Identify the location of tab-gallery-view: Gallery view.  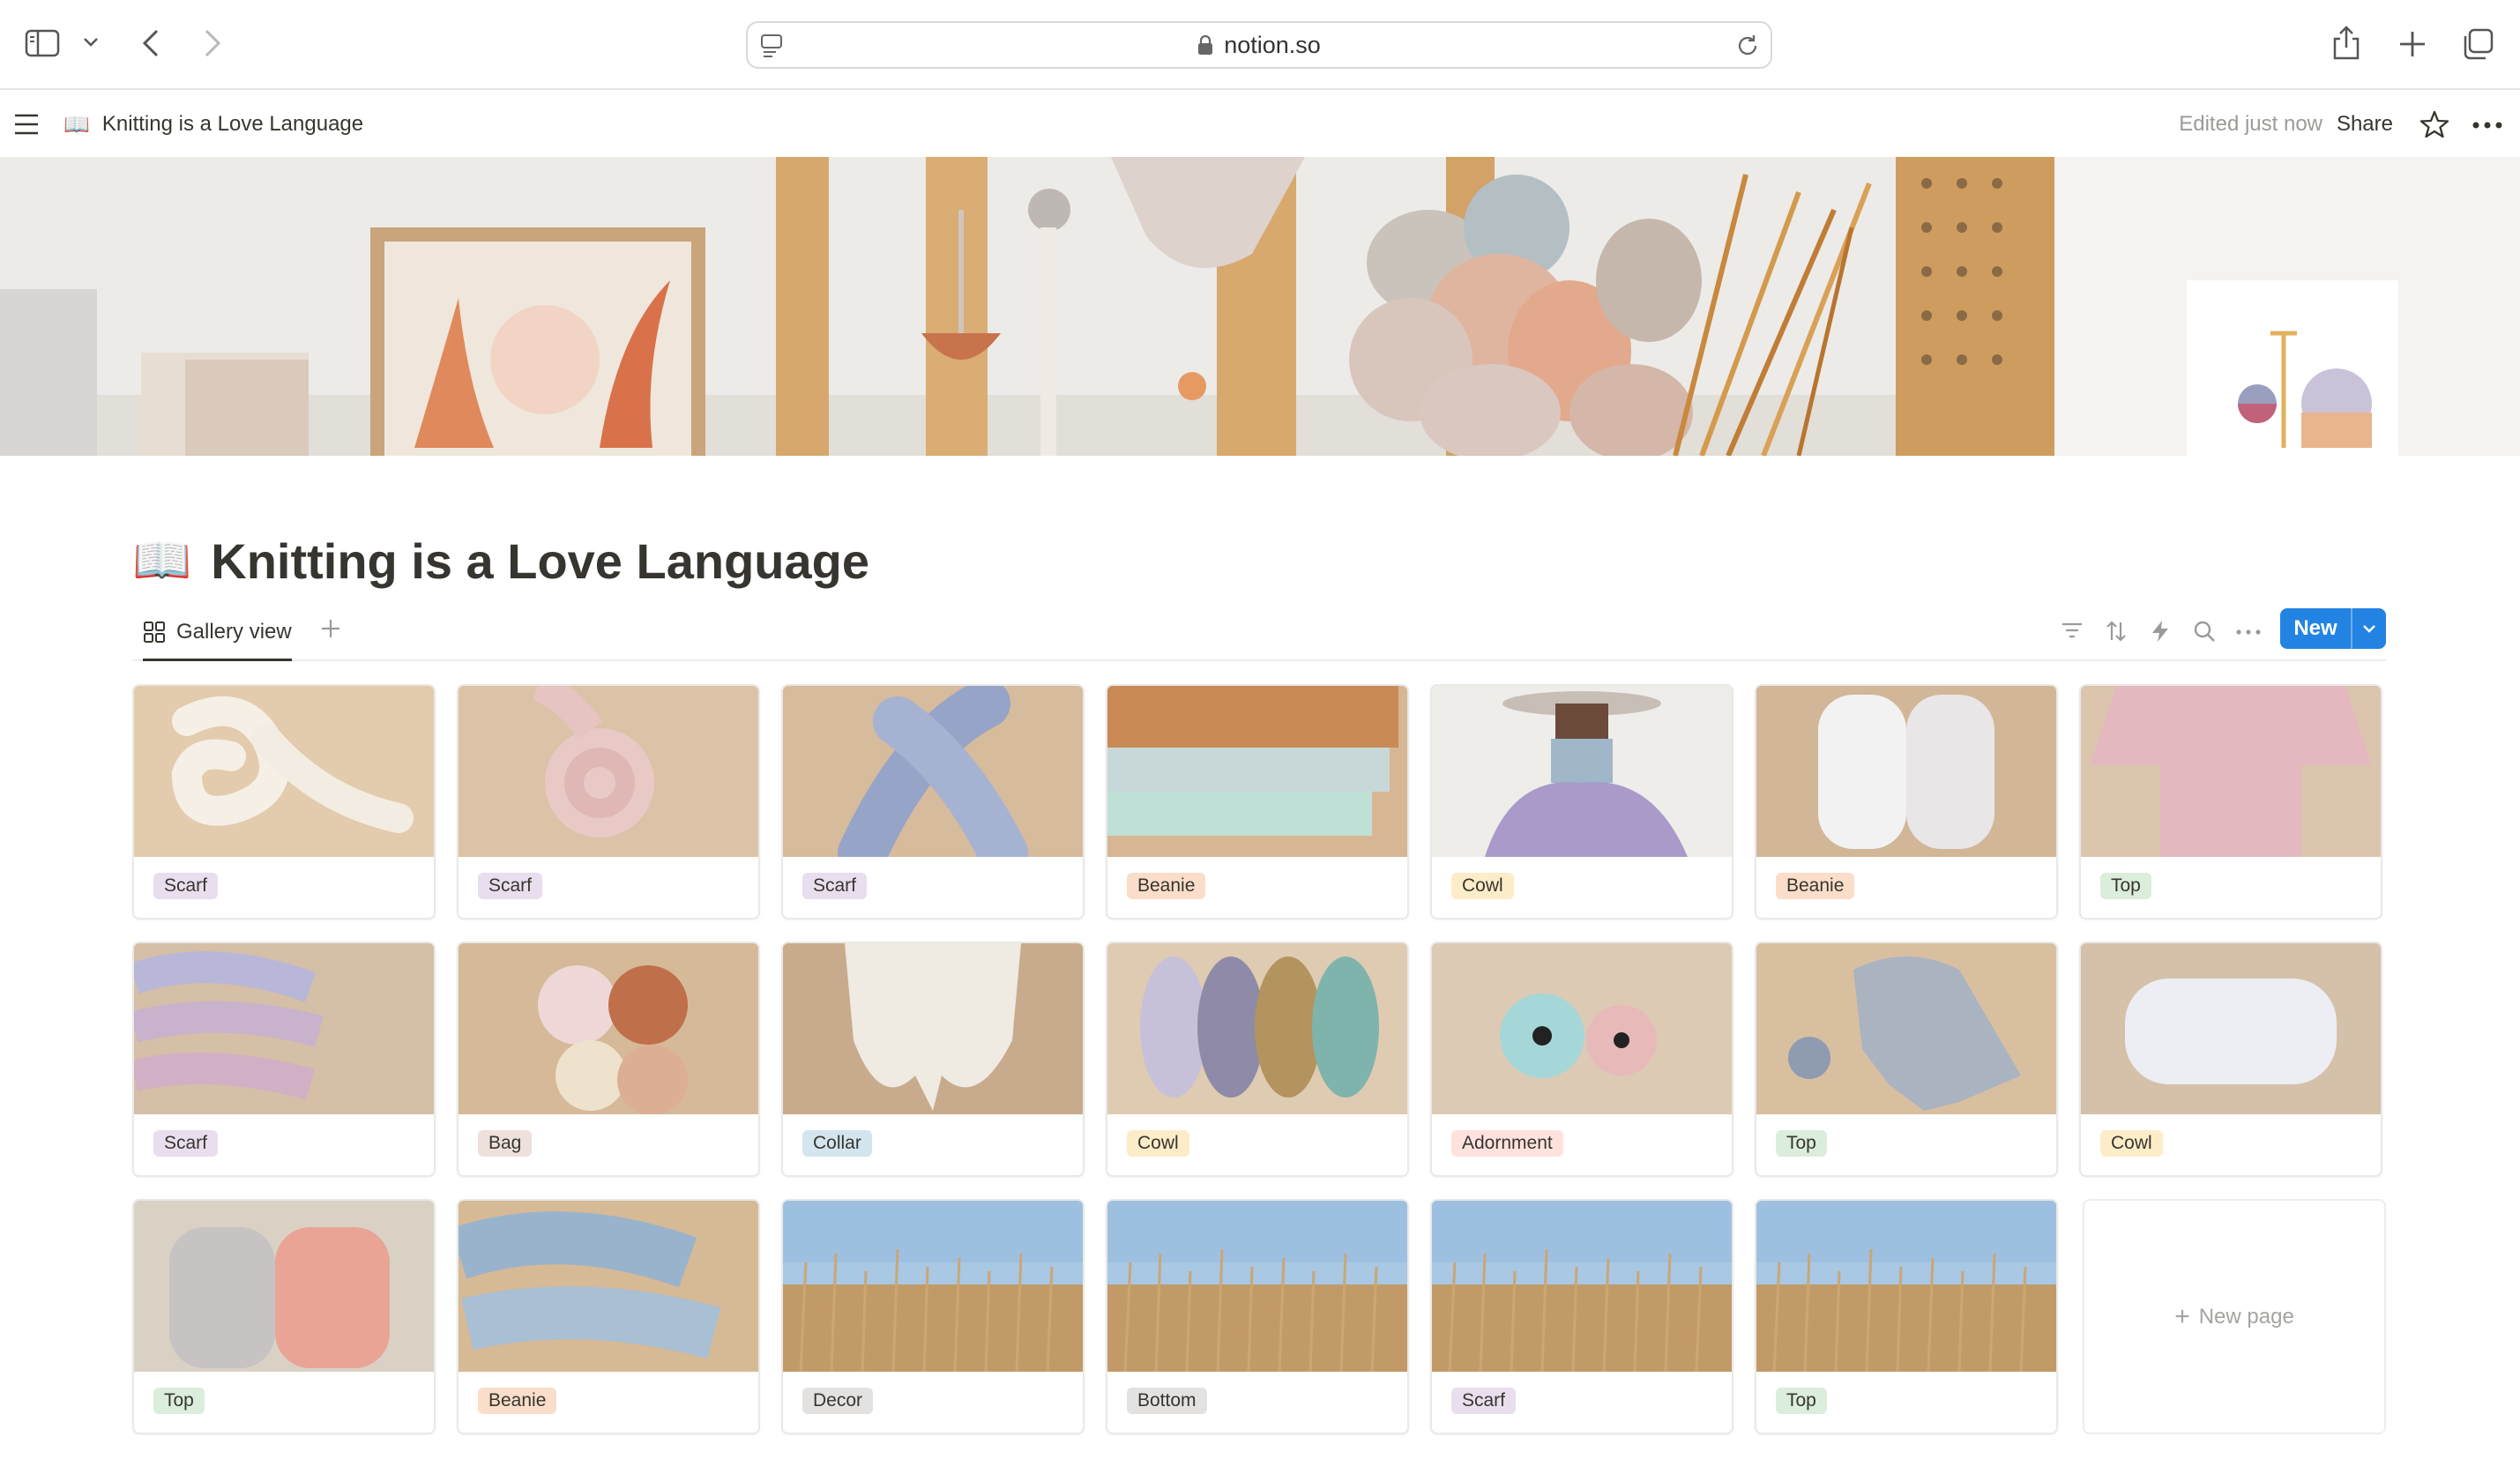
(217, 633).